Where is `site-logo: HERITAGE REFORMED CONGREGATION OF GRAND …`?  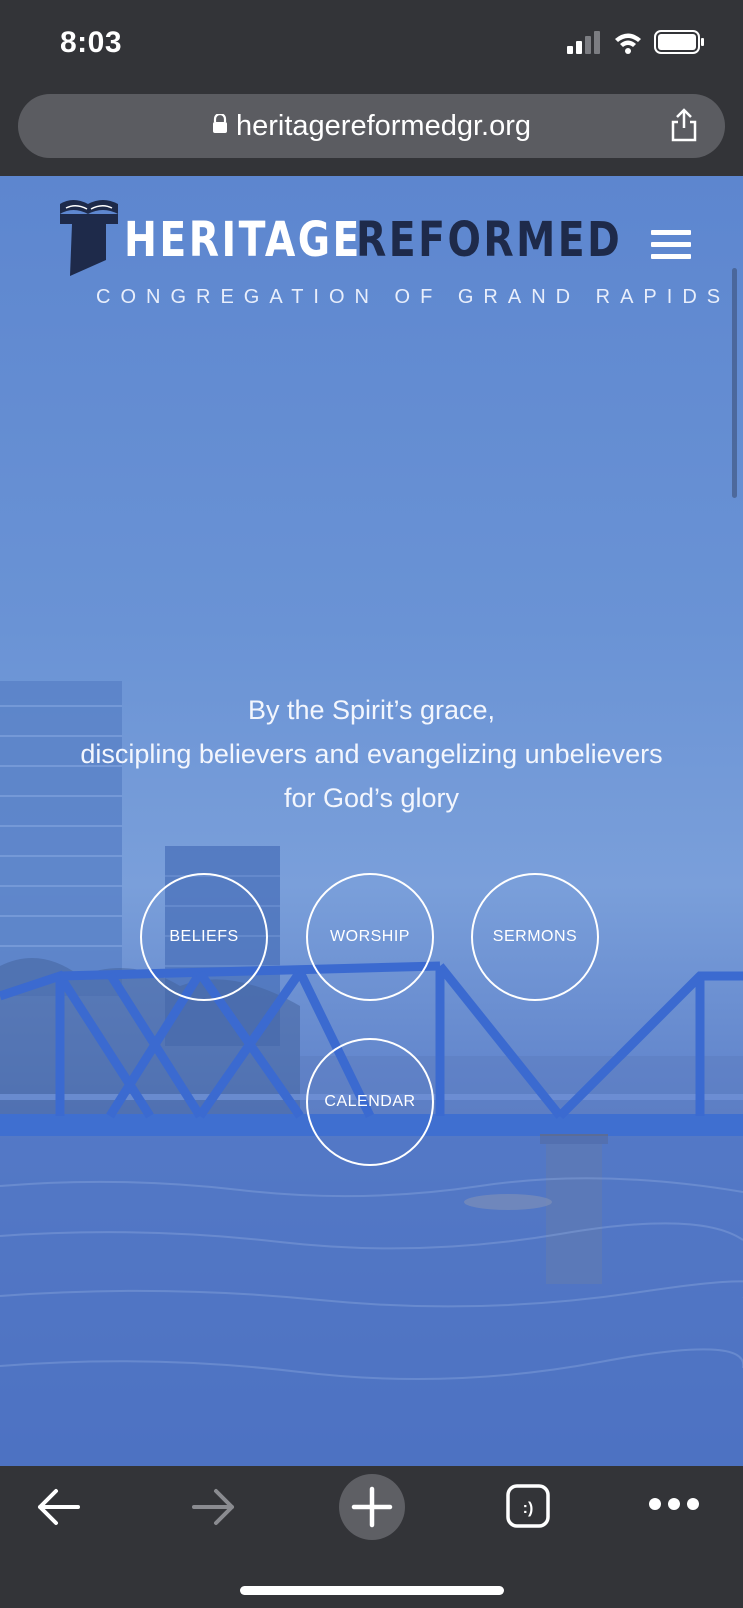
site-logo: HERITAGE REFORMED CONGREGATION OF GRAND … is located at coordinates (389, 251).